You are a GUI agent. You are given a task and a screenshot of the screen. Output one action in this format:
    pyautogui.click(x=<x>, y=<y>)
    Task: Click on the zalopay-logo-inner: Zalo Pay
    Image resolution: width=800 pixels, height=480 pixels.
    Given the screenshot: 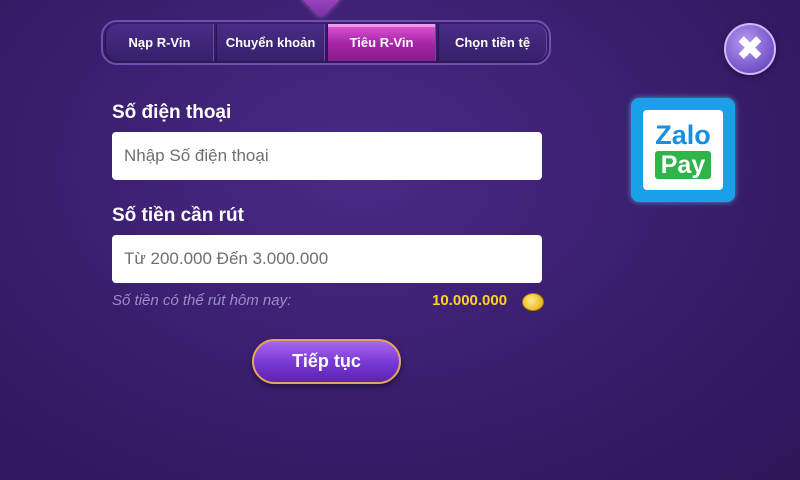 What is the action you would take?
    pyautogui.click(x=683, y=150)
    